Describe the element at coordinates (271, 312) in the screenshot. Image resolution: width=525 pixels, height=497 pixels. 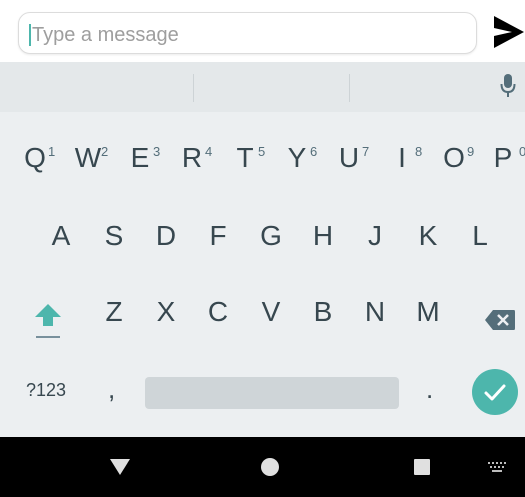
I see `key-v: V` at that location.